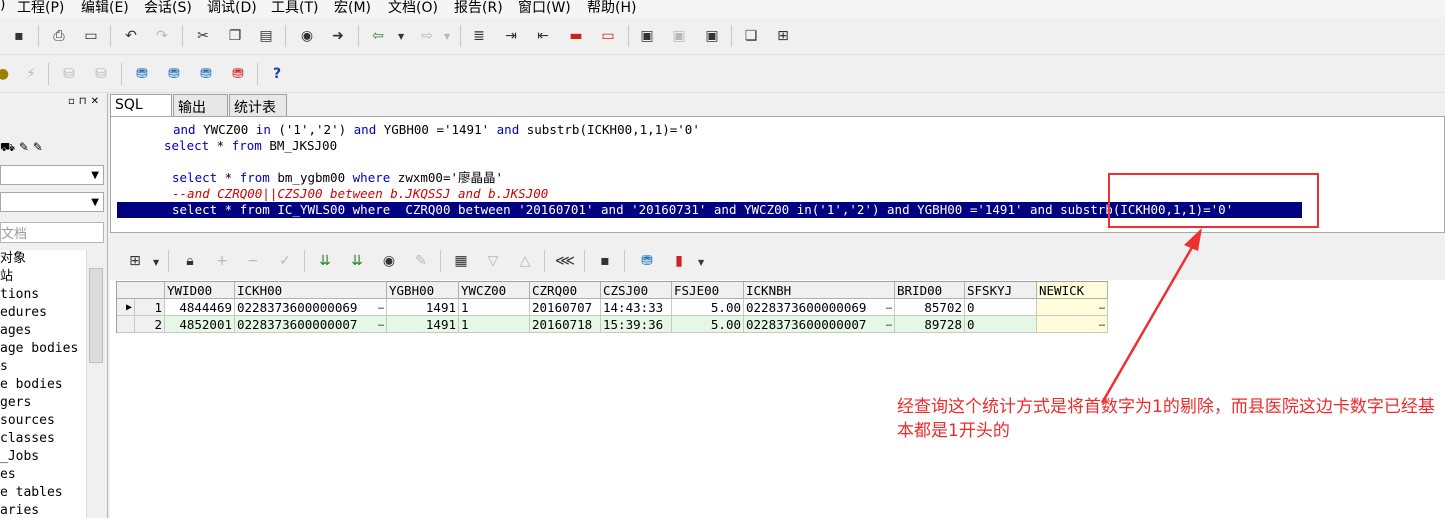 The height and width of the screenshot is (518, 1445). I want to click on save-icon: ▪, so click(19, 36).